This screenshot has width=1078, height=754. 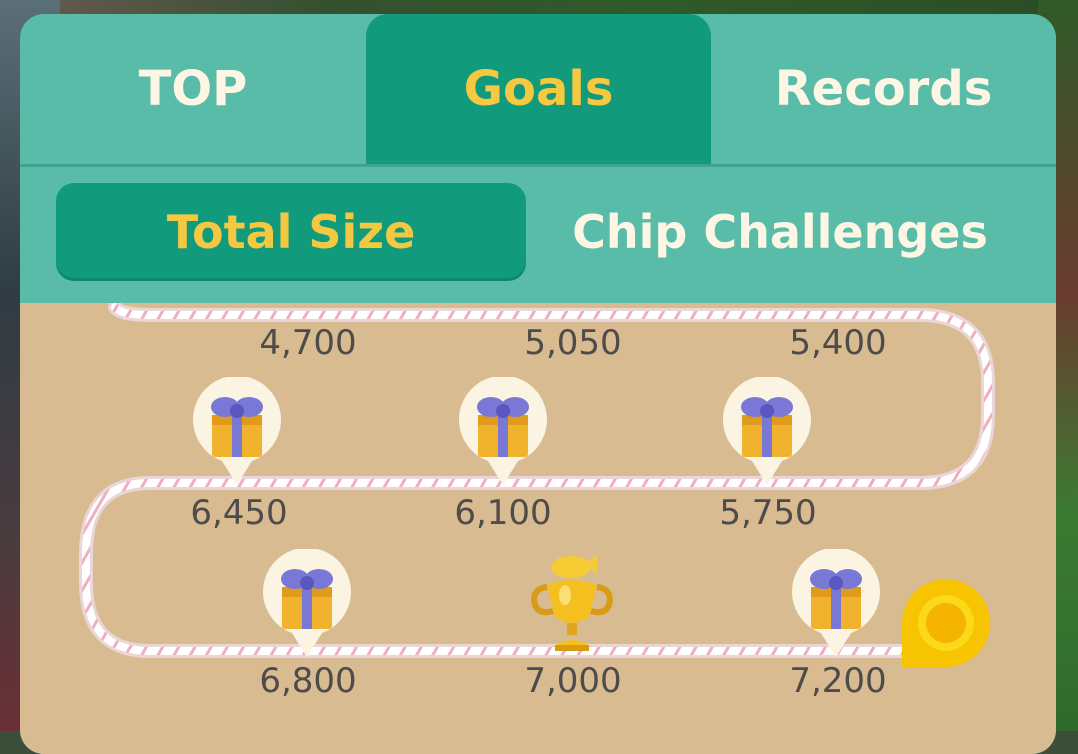 I want to click on trophy-icon, so click(x=572, y=604).